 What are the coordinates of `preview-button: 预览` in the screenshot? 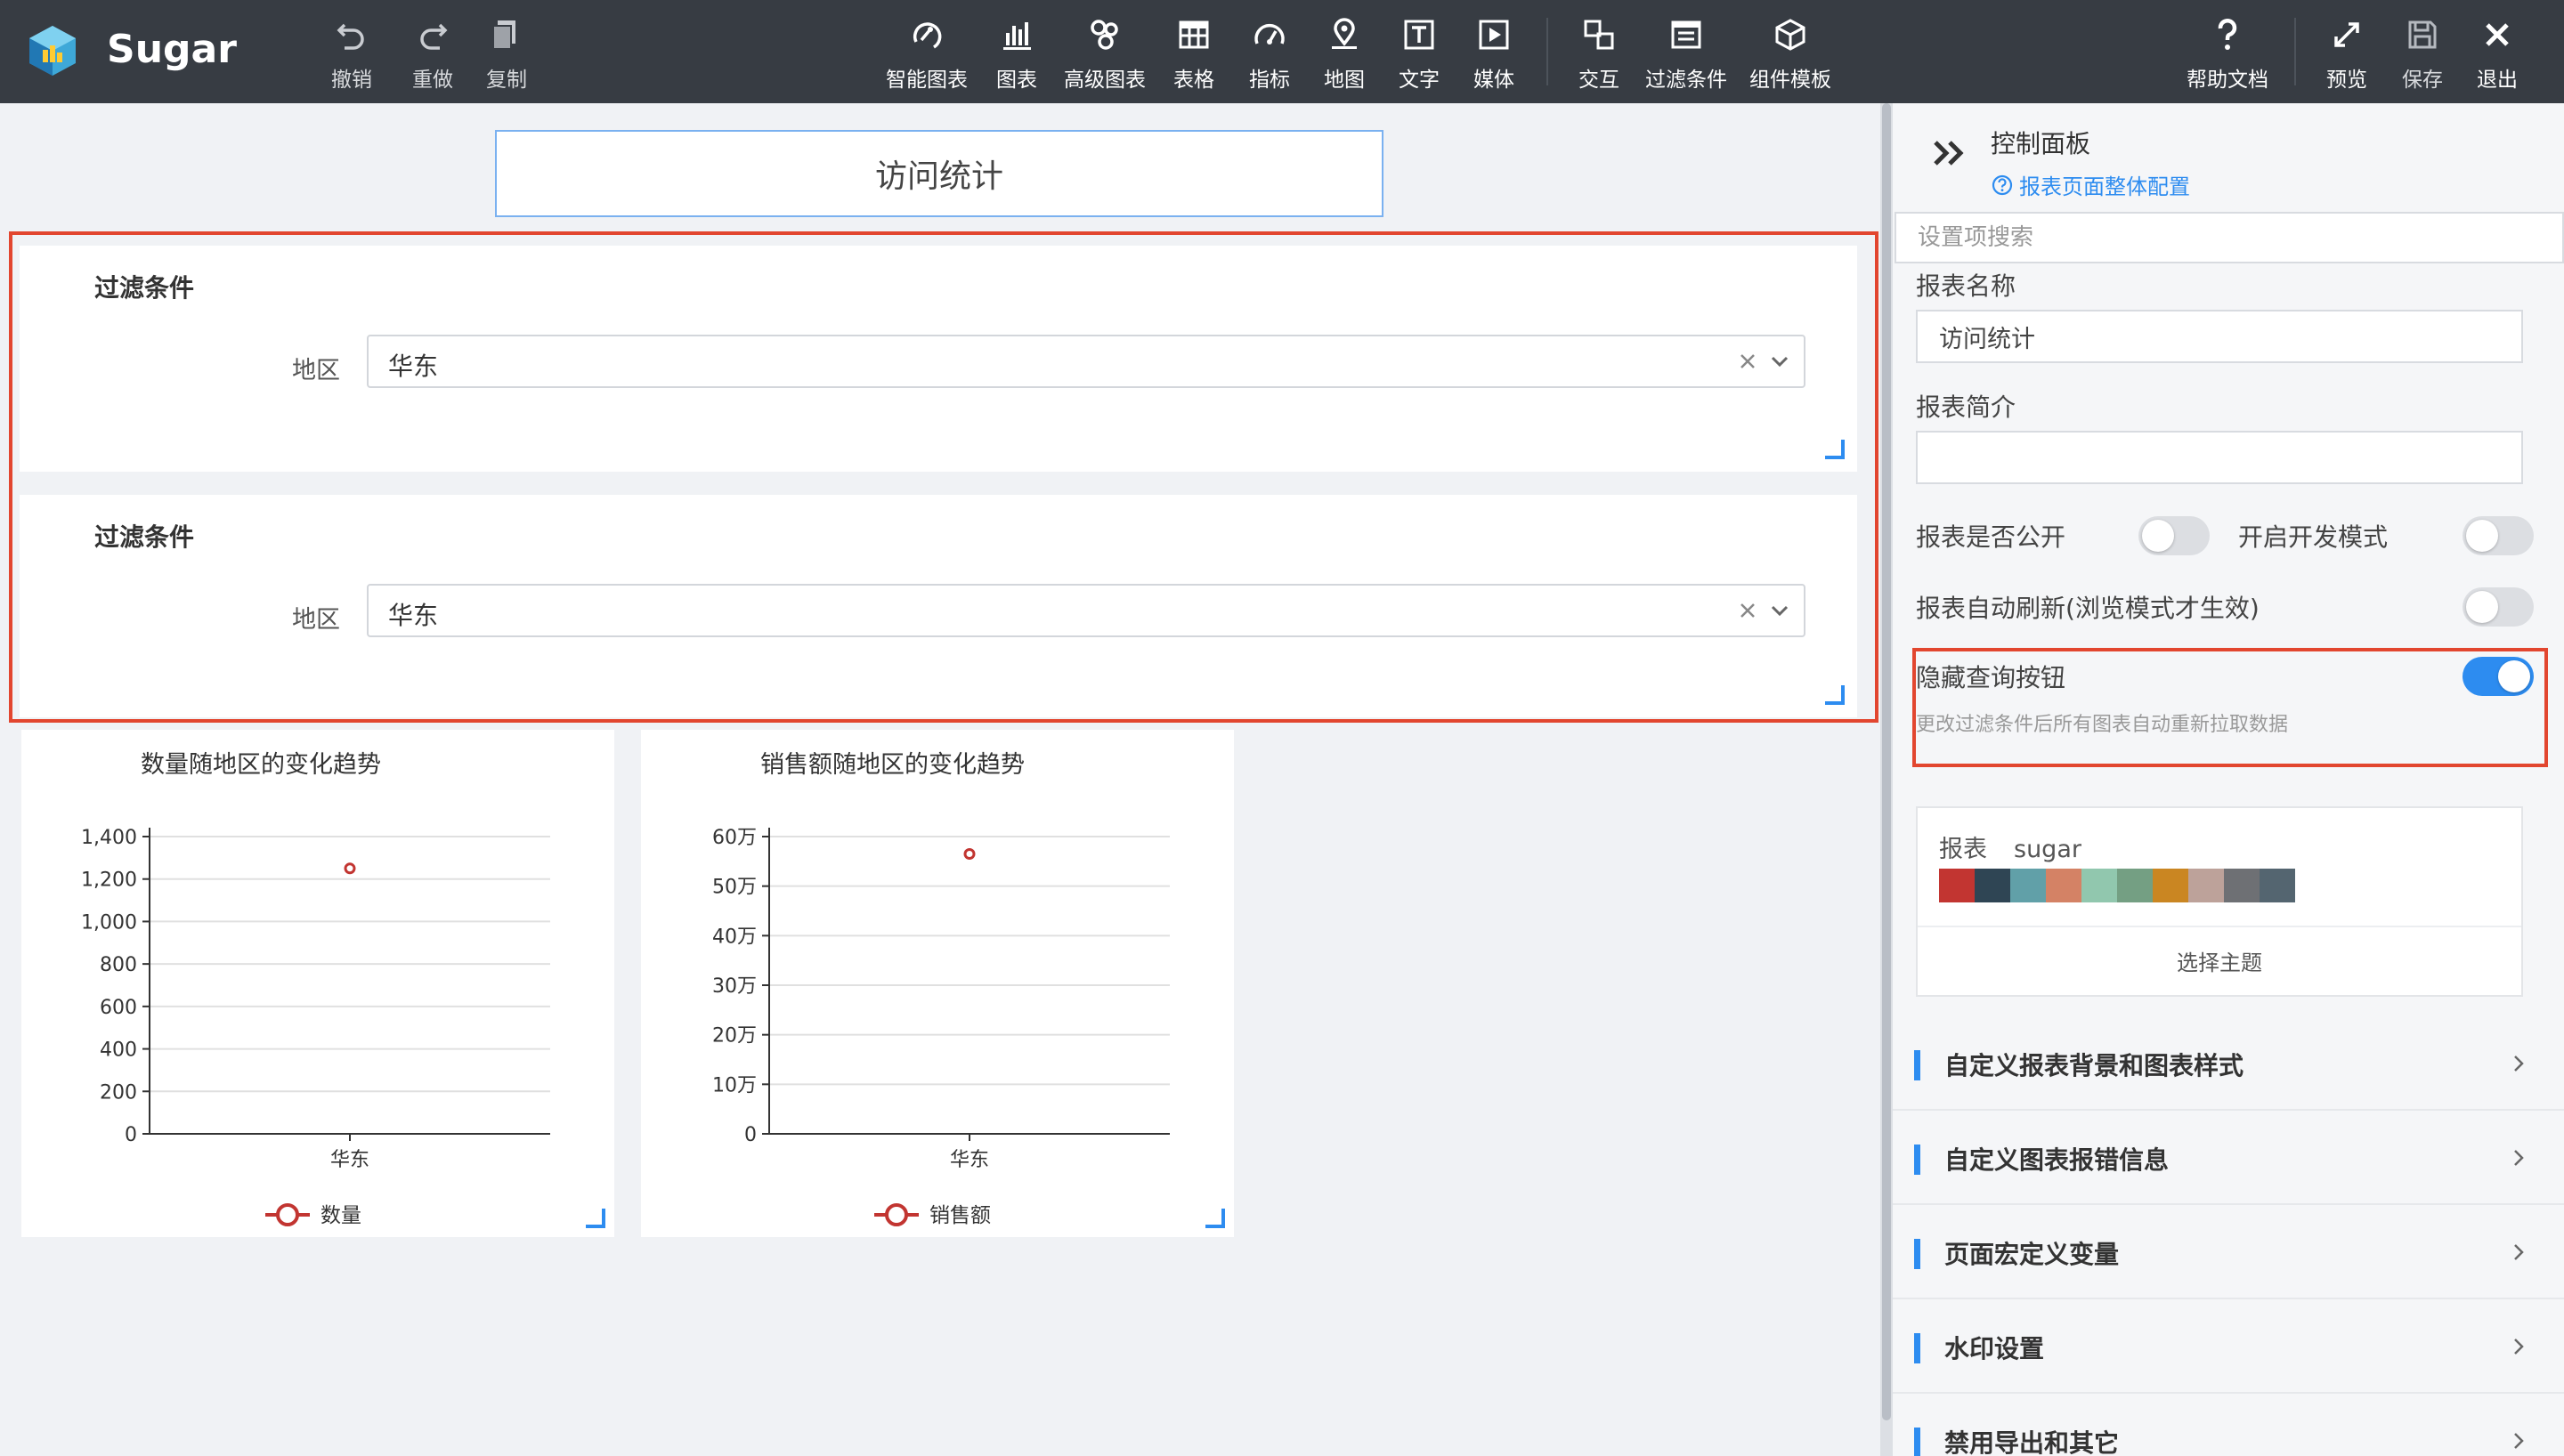 It's located at (2346, 54).